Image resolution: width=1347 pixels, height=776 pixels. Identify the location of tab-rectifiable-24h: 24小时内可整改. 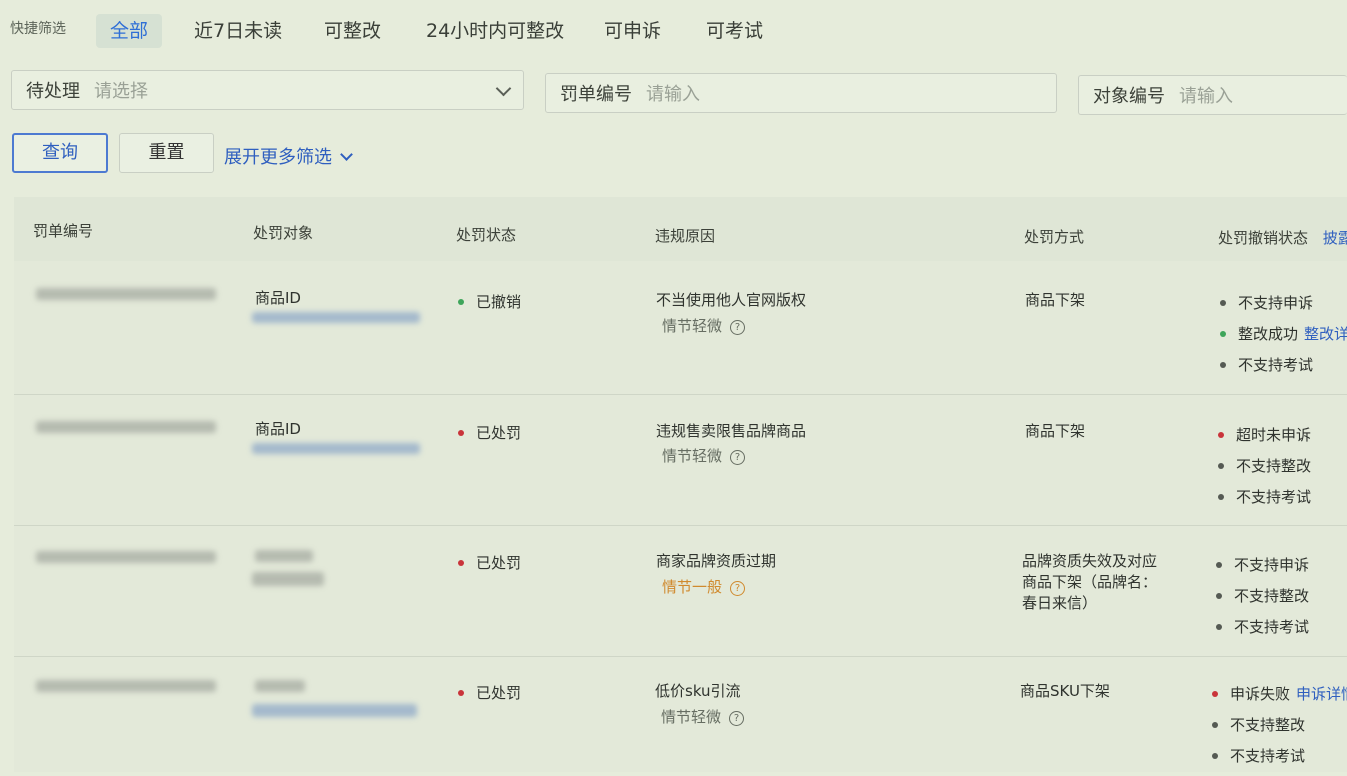
(495, 31).